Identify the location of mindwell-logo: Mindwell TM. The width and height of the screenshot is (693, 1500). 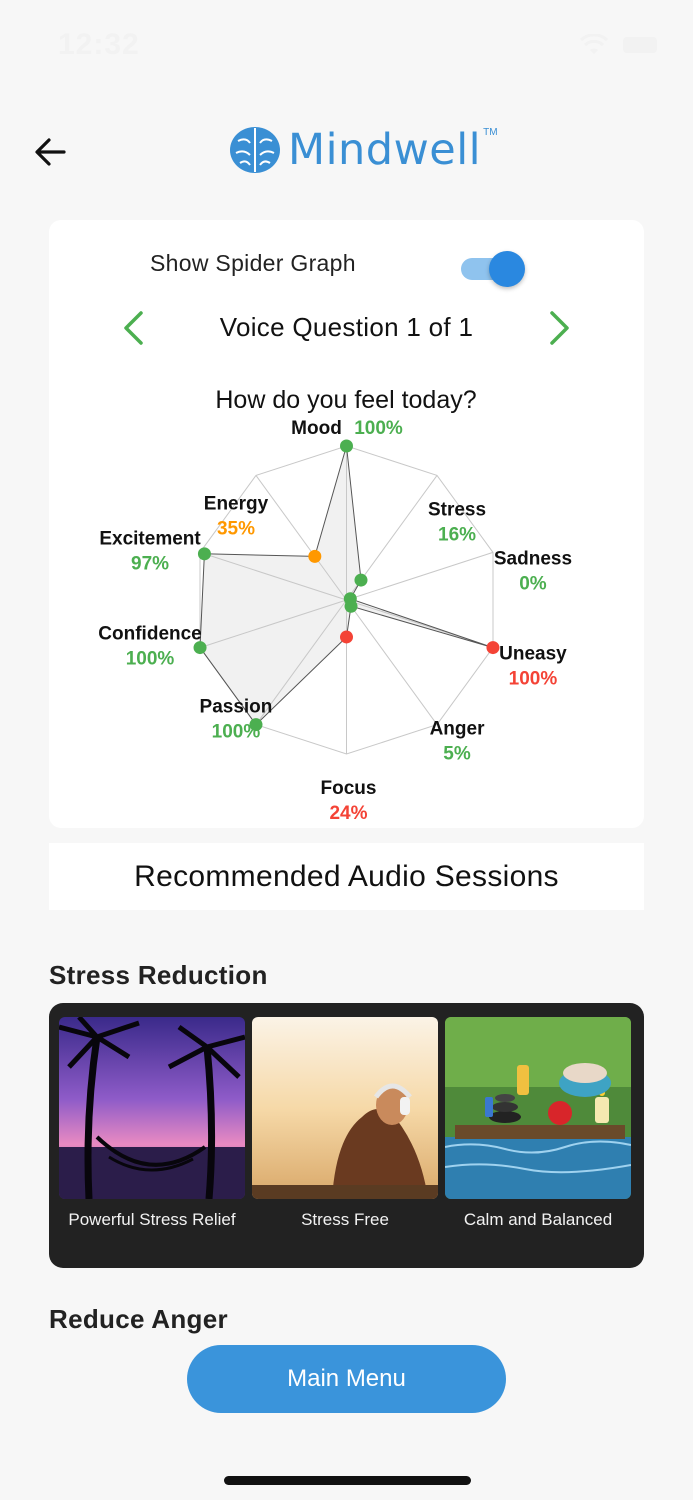
(365, 150).